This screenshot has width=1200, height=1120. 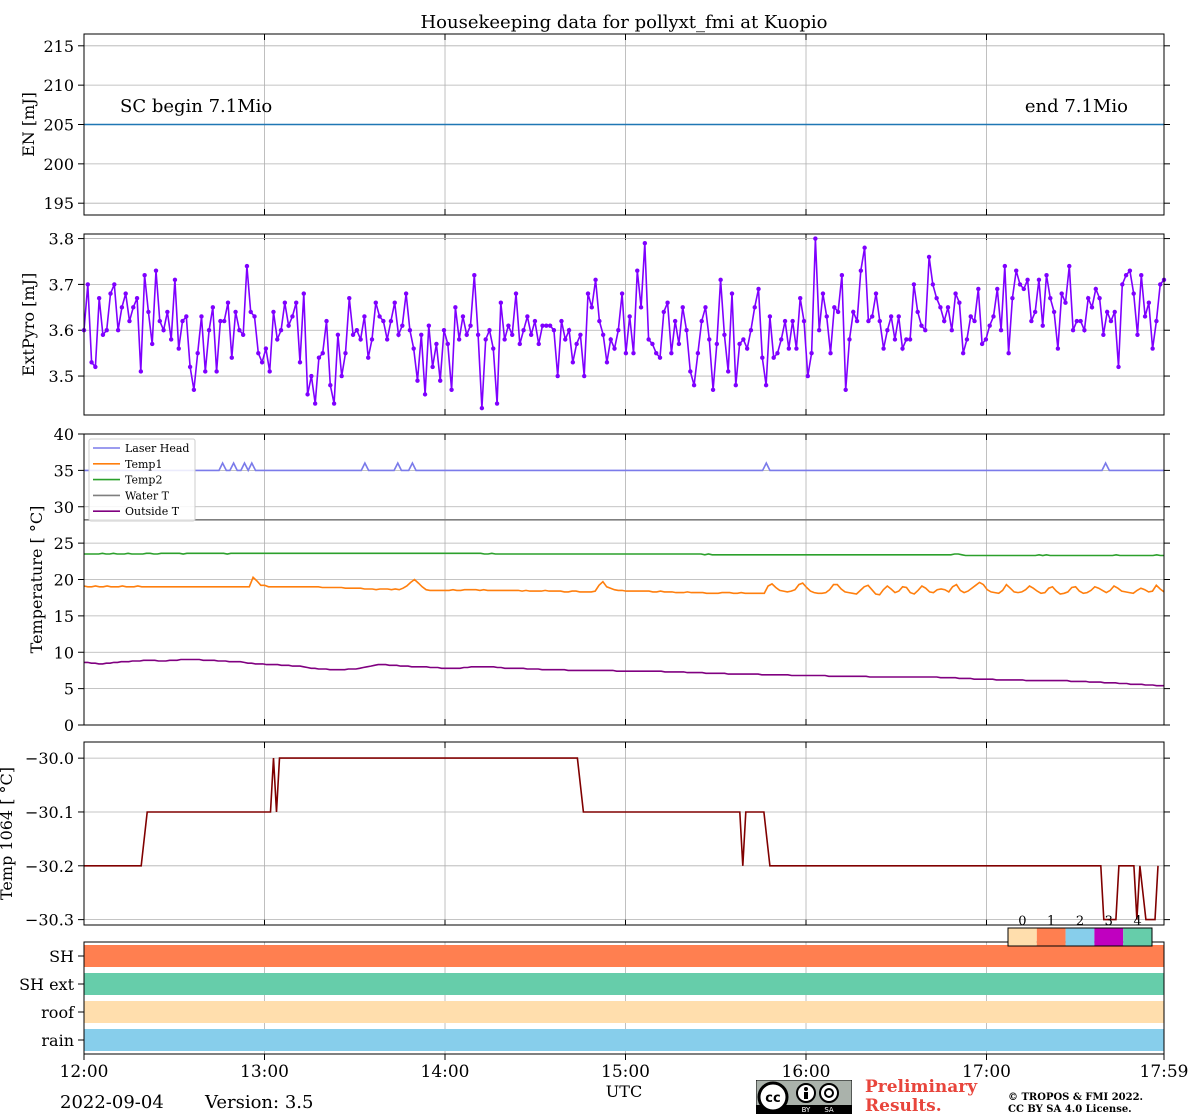 What do you see at coordinates (49, 758) in the screenshot?
I see `y-tick-label: −30.0` at bounding box center [49, 758].